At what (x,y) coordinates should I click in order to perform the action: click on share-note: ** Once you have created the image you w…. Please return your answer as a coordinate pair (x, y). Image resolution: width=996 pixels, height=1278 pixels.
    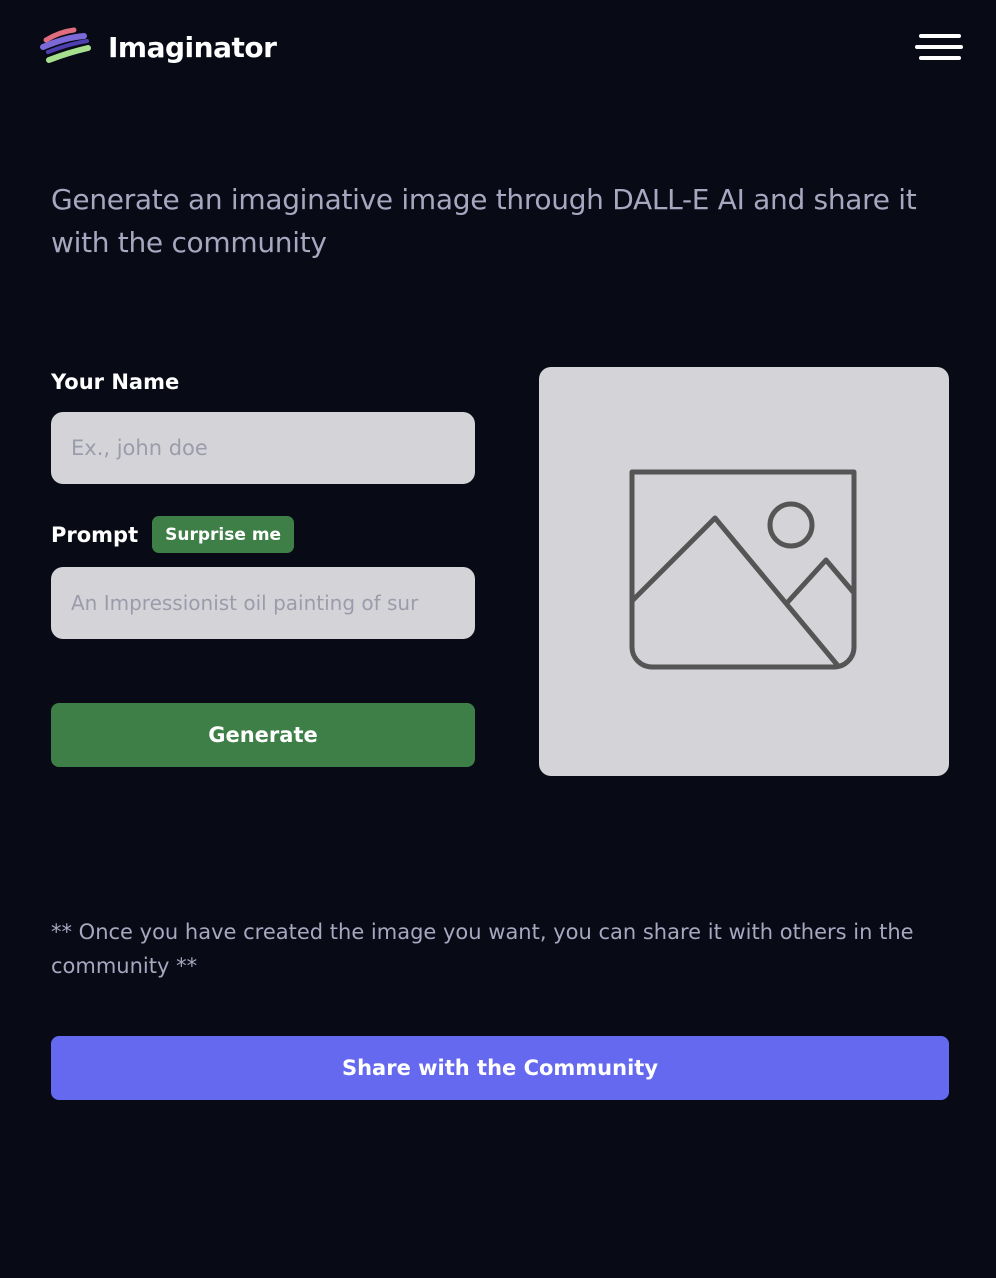
    Looking at the image, I should click on (482, 949).